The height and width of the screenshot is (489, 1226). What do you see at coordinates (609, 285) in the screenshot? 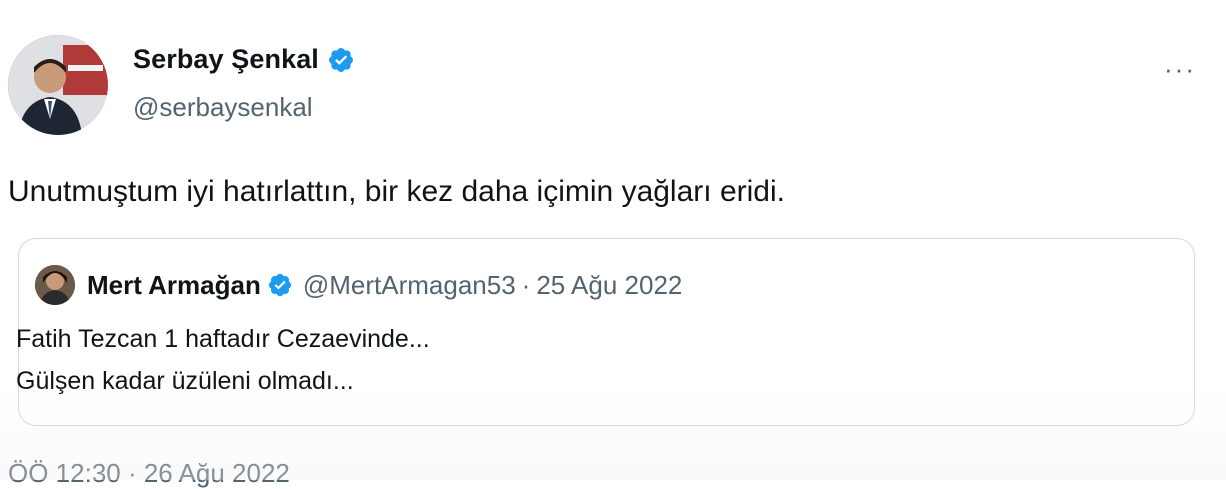
I see `quoted-date: 25 Ağu 2022` at bounding box center [609, 285].